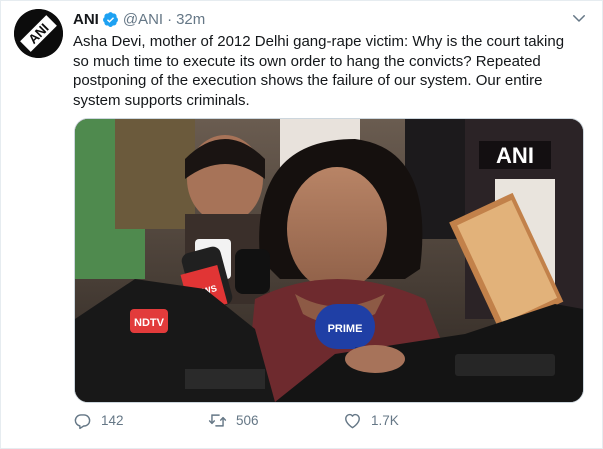  Describe the element at coordinates (317, 19) in the screenshot. I see `tweet-header: ANI @ANI · 32m` at that location.